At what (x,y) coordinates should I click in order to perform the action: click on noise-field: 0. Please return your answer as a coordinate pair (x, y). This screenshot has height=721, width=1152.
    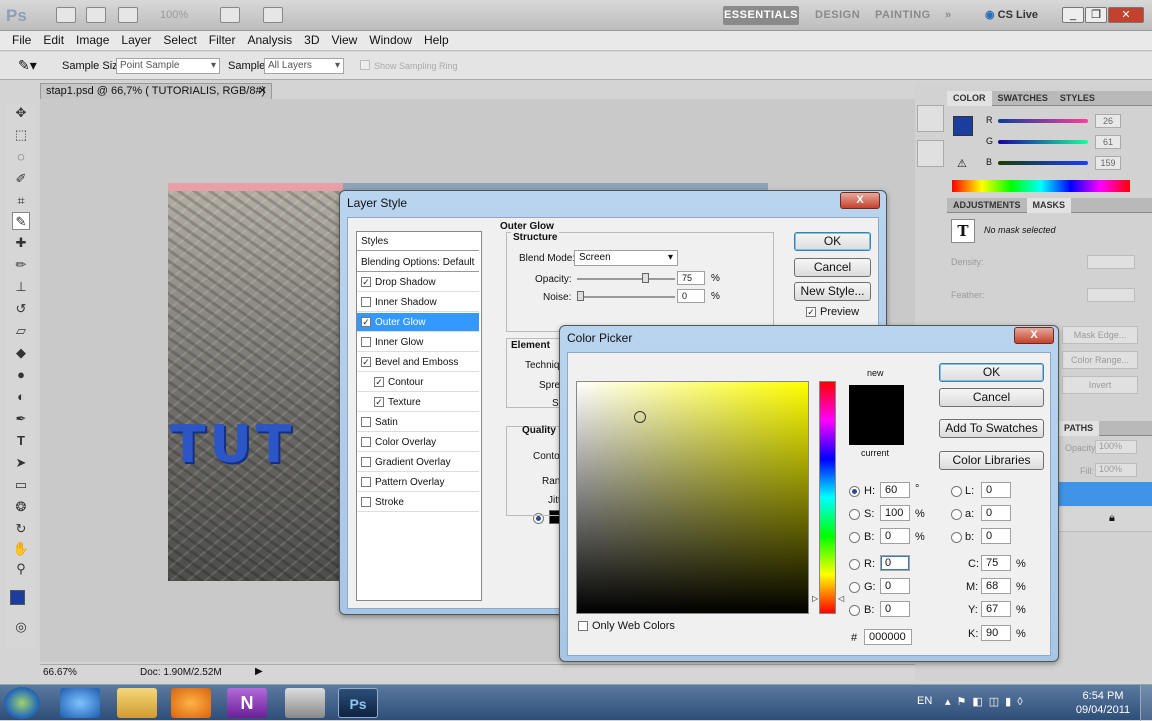
    Looking at the image, I should click on (691, 296).